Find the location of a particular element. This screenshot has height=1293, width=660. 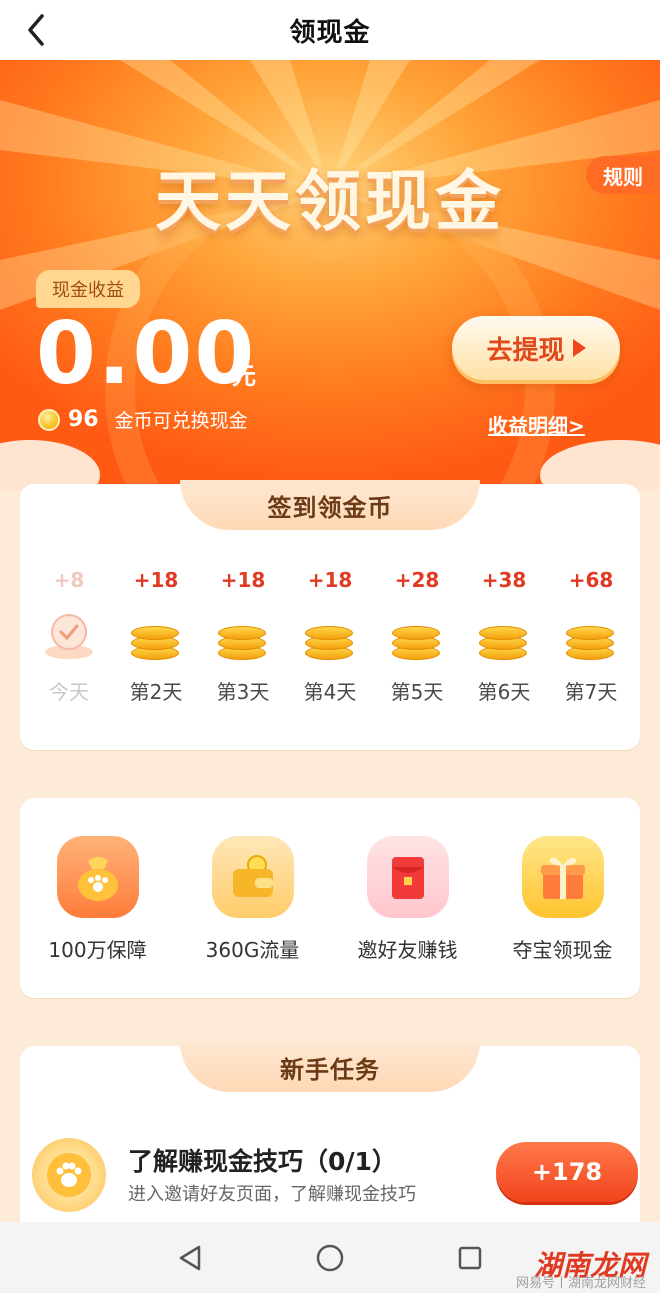

coin-exchange-text: 金币可兑换现金 is located at coordinates (181, 421).